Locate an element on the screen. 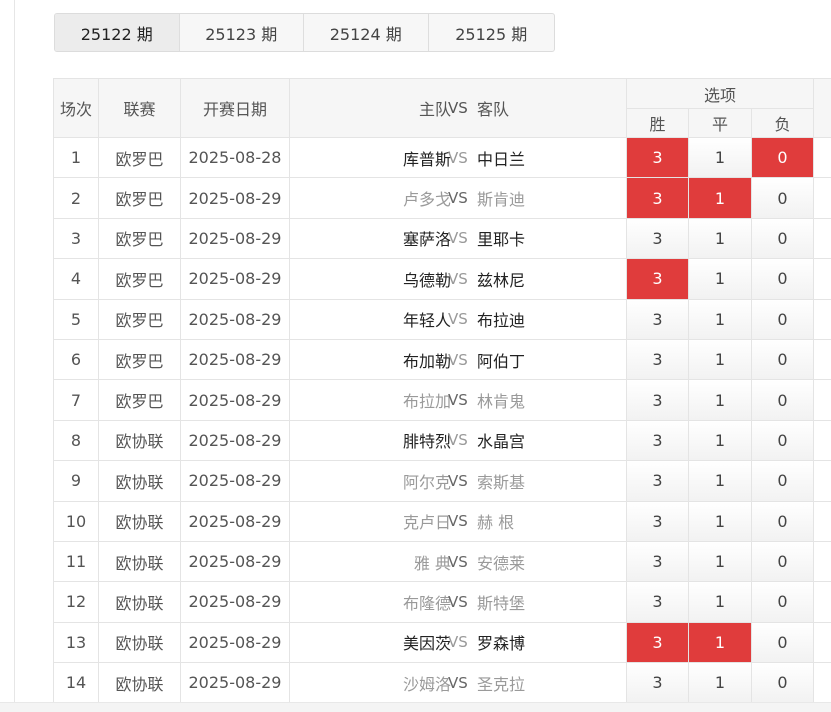  table-row: 5 欧罗巴 2025-08-29 年轻人 VS 布拉迪 3 1 0 is located at coordinates (442, 319).